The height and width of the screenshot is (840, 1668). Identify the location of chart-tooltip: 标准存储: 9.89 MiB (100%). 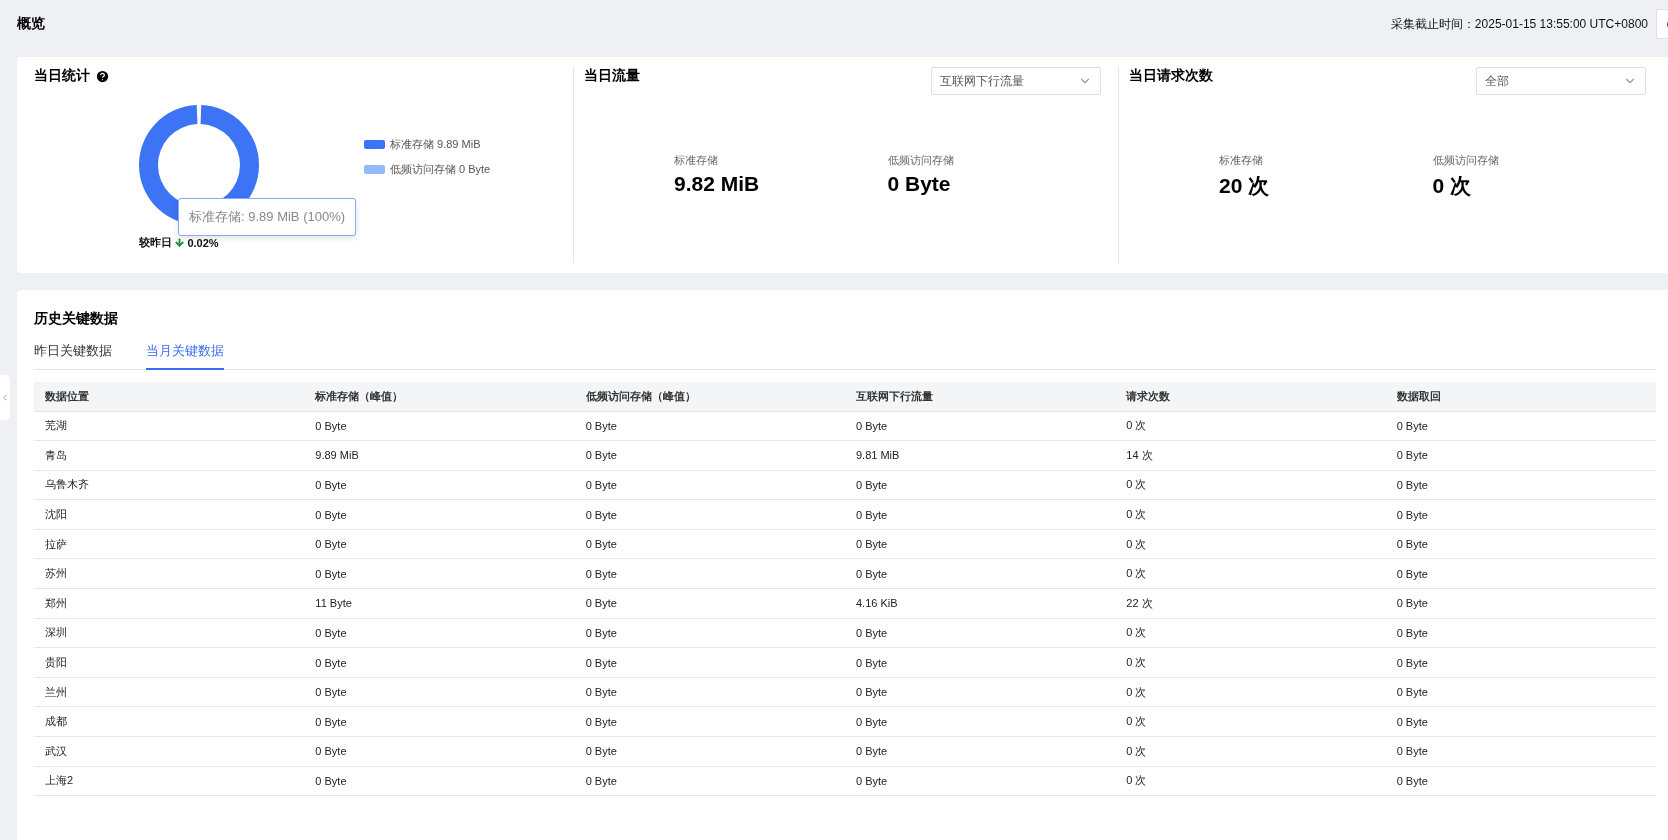
(267, 217).